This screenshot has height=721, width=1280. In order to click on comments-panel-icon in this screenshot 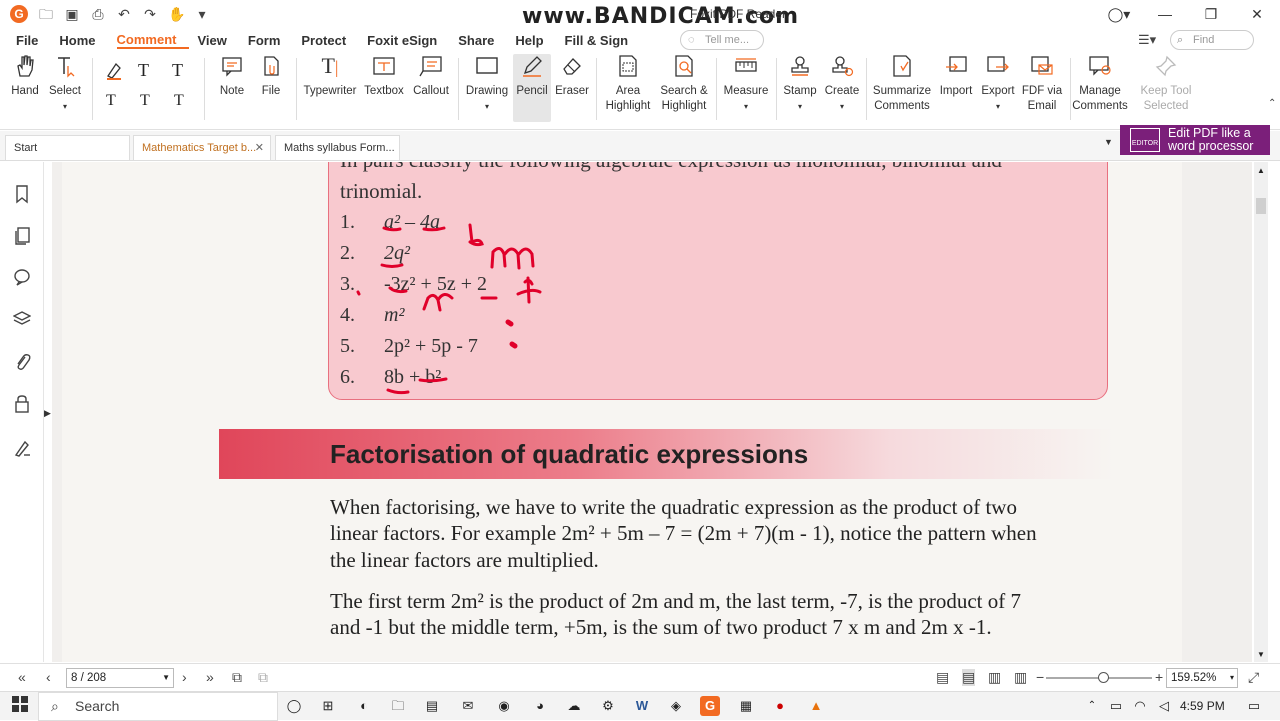, I will do `click(22, 278)`.